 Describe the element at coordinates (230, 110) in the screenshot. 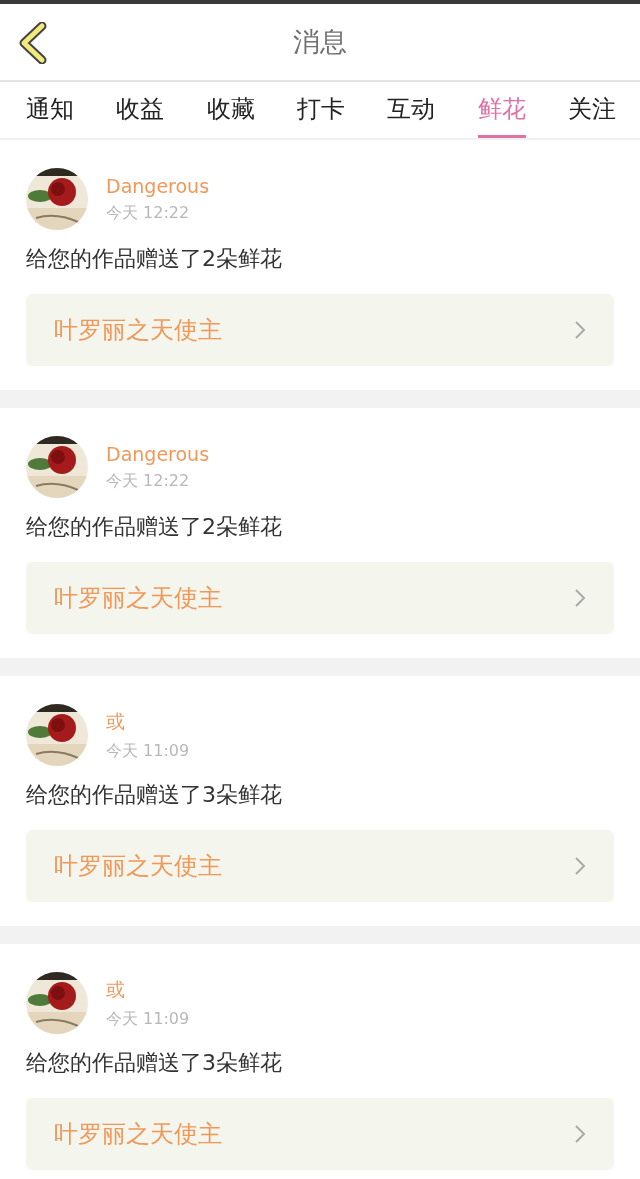

I see `tab: 收藏` at that location.